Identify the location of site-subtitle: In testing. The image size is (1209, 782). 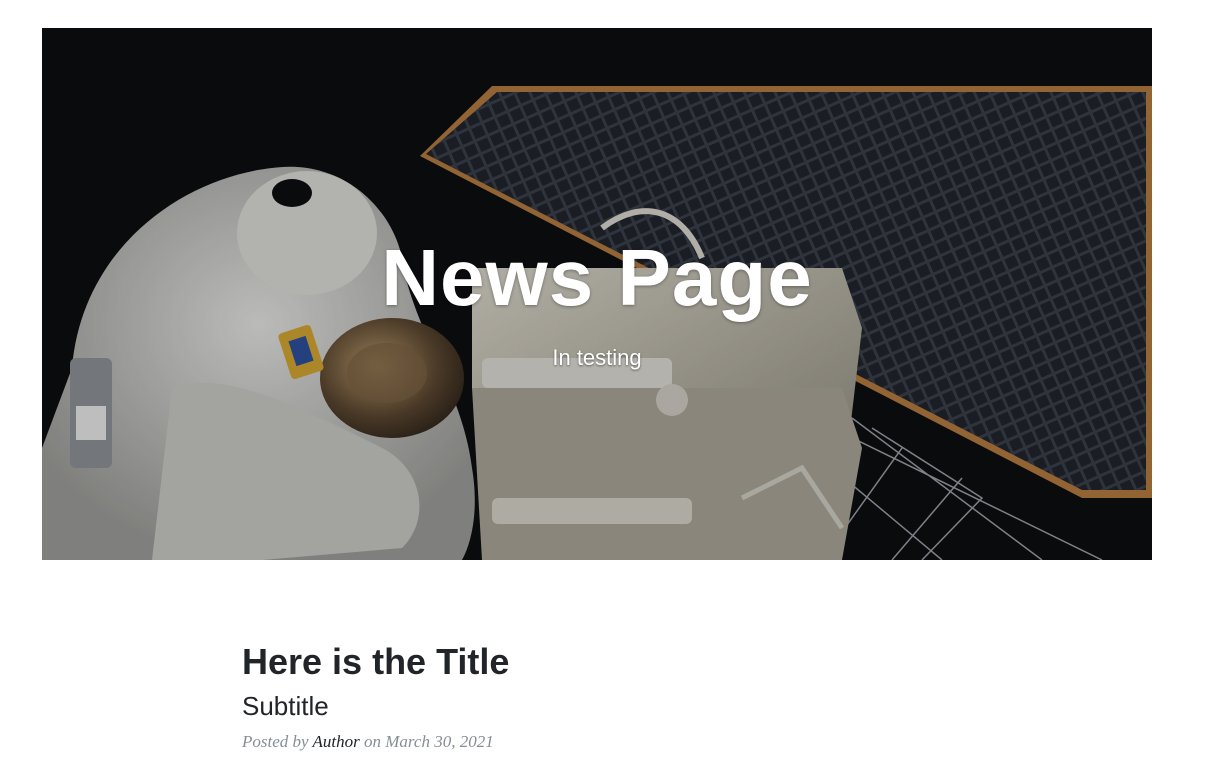
(597, 357).